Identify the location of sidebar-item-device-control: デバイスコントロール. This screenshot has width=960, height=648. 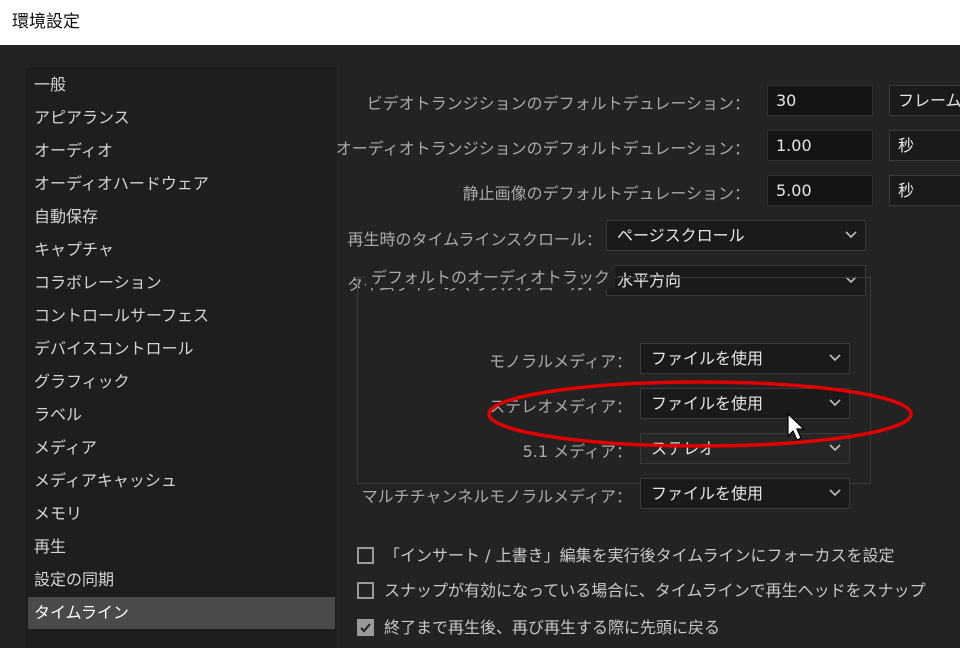
(181, 349).